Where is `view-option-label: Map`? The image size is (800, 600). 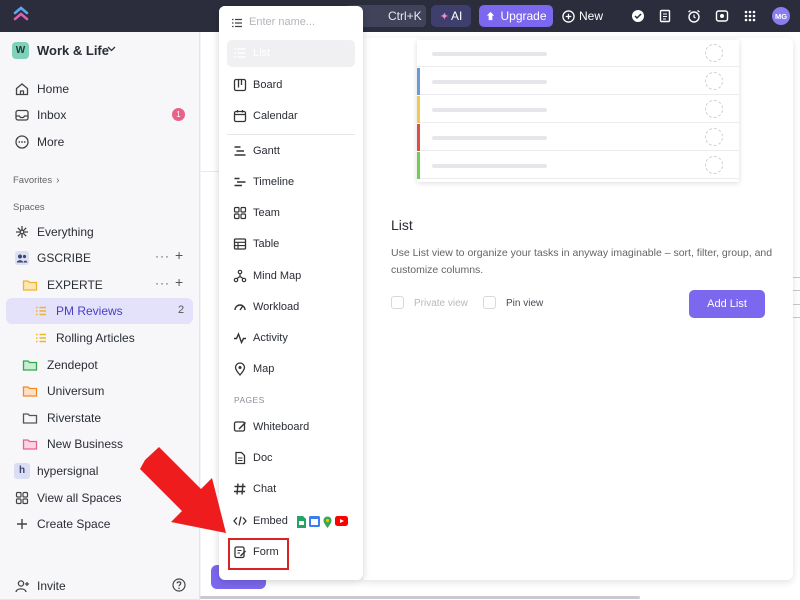
view-option-label: Map is located at coordinates (264, 369).